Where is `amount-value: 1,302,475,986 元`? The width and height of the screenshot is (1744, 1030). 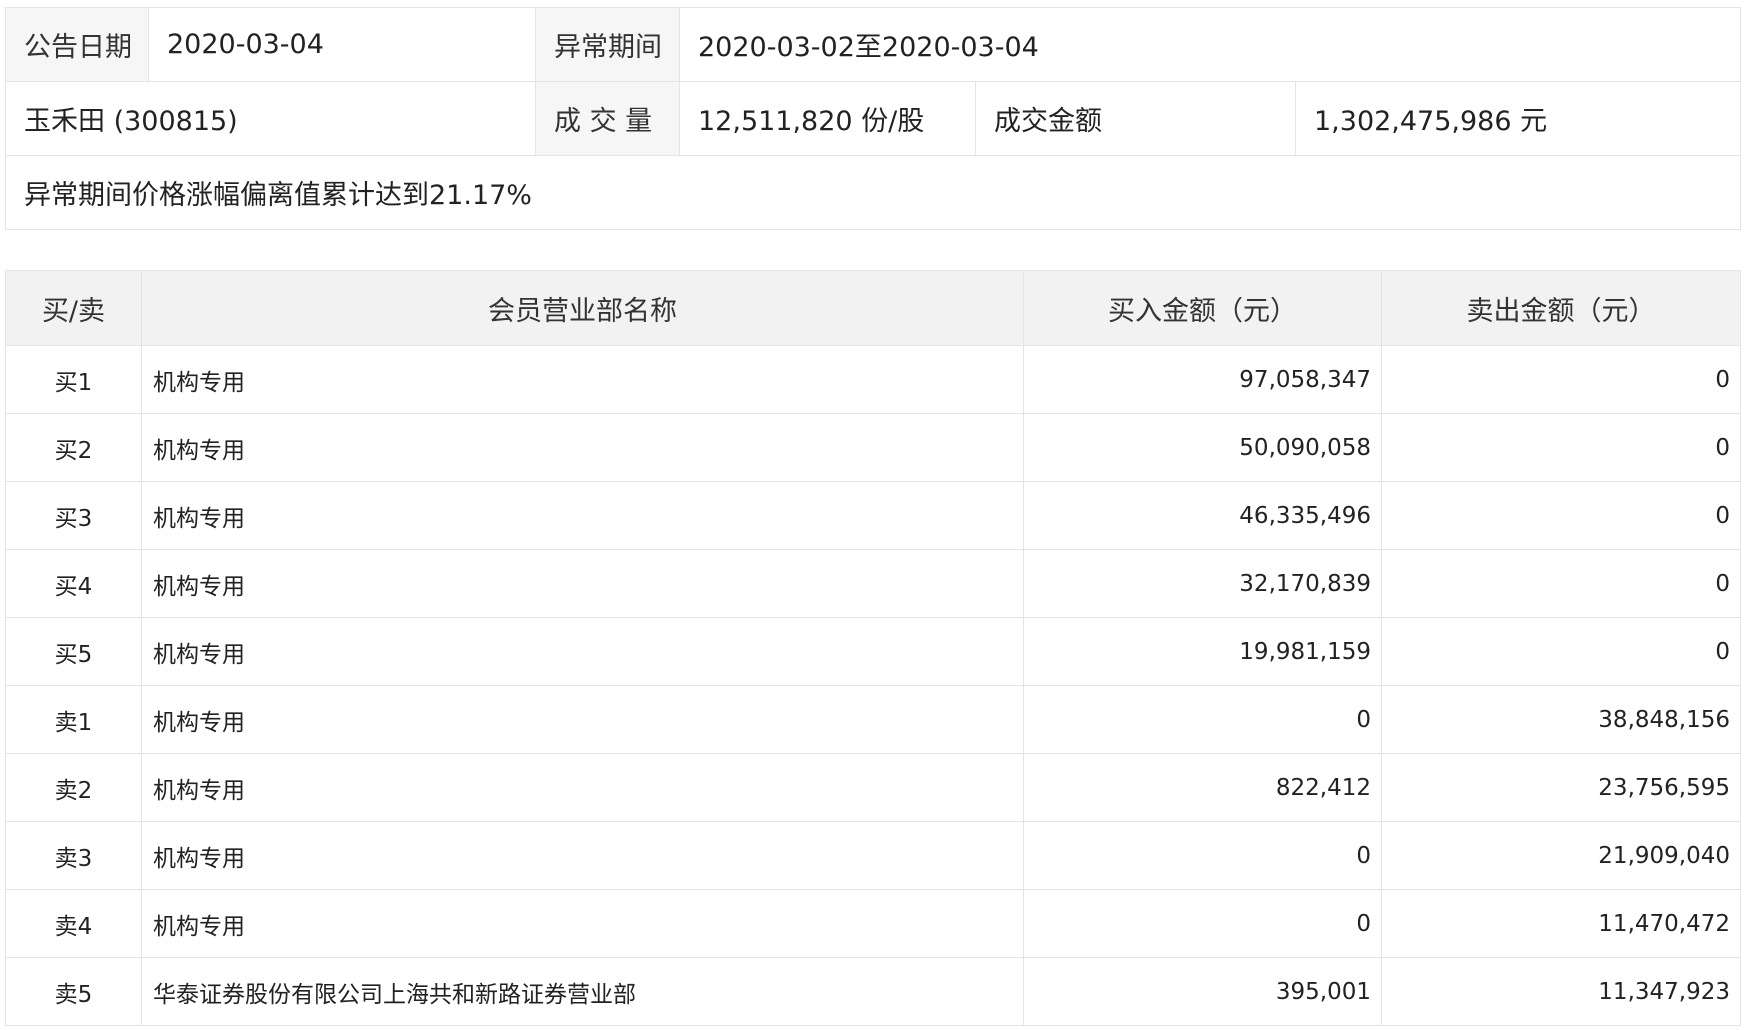 amount-value: 1,302,475,986 元 is located at coordinates (1518, 118).